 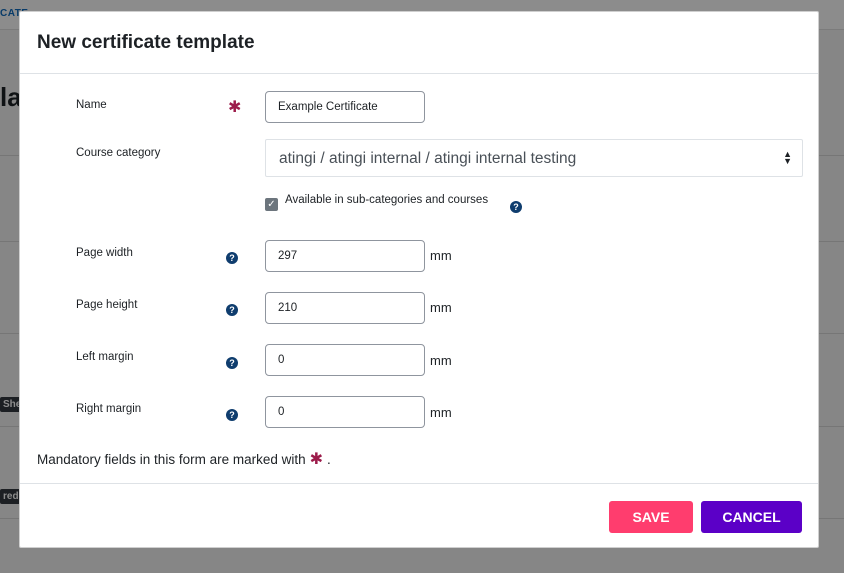 I want to click on subcategories-checkbox: ✓, so click(x=271, y=204).